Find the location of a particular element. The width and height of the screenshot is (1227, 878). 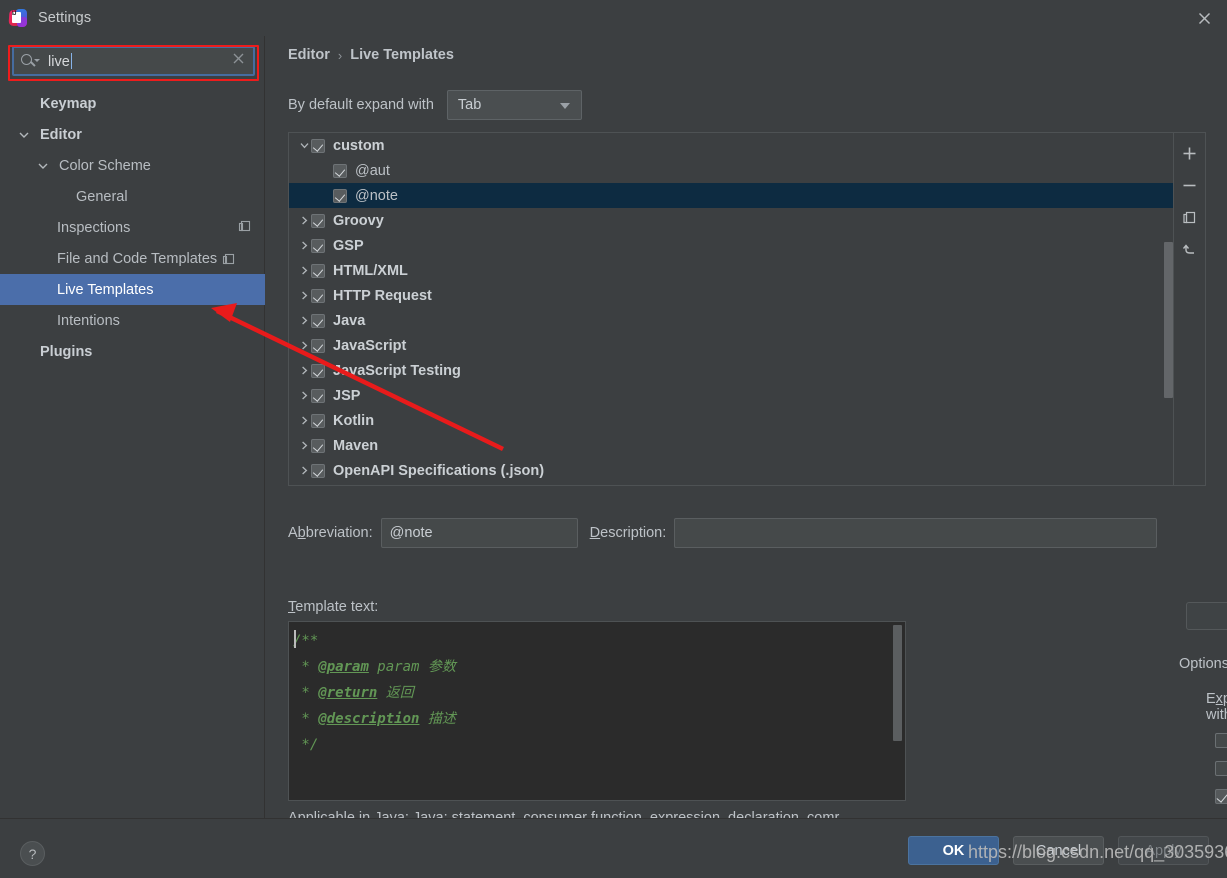

option-use-static-import-if-possible: Use static import if possible is located at coordinates (1221, 768).